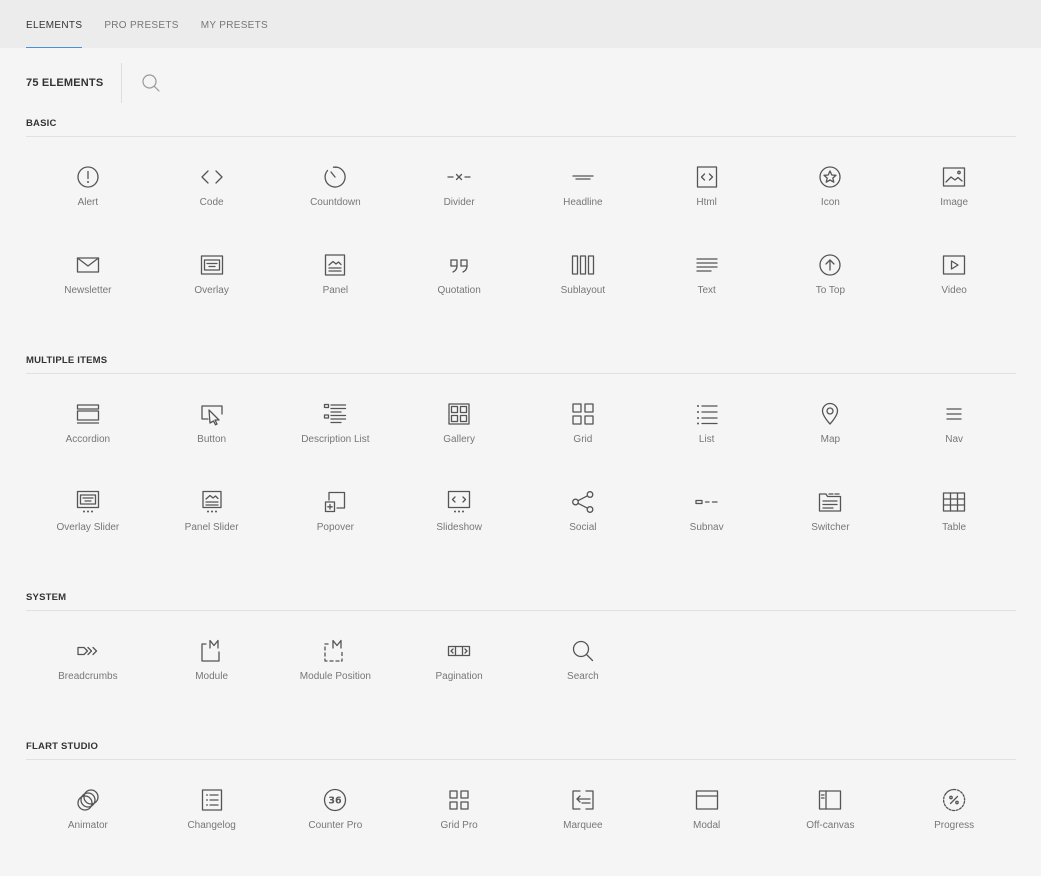 This screenshot has height=876, width=1041. I want to click on element-off-canvas: Off-canvas, so click(831, 832).